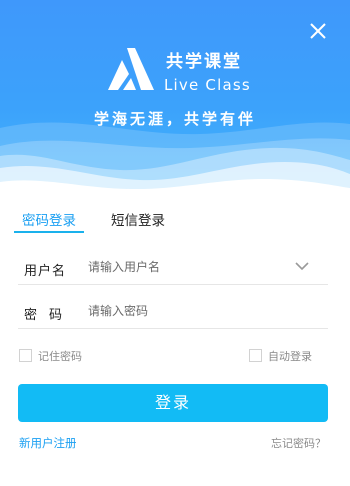  I want to click on username-input, so click(188, 267).